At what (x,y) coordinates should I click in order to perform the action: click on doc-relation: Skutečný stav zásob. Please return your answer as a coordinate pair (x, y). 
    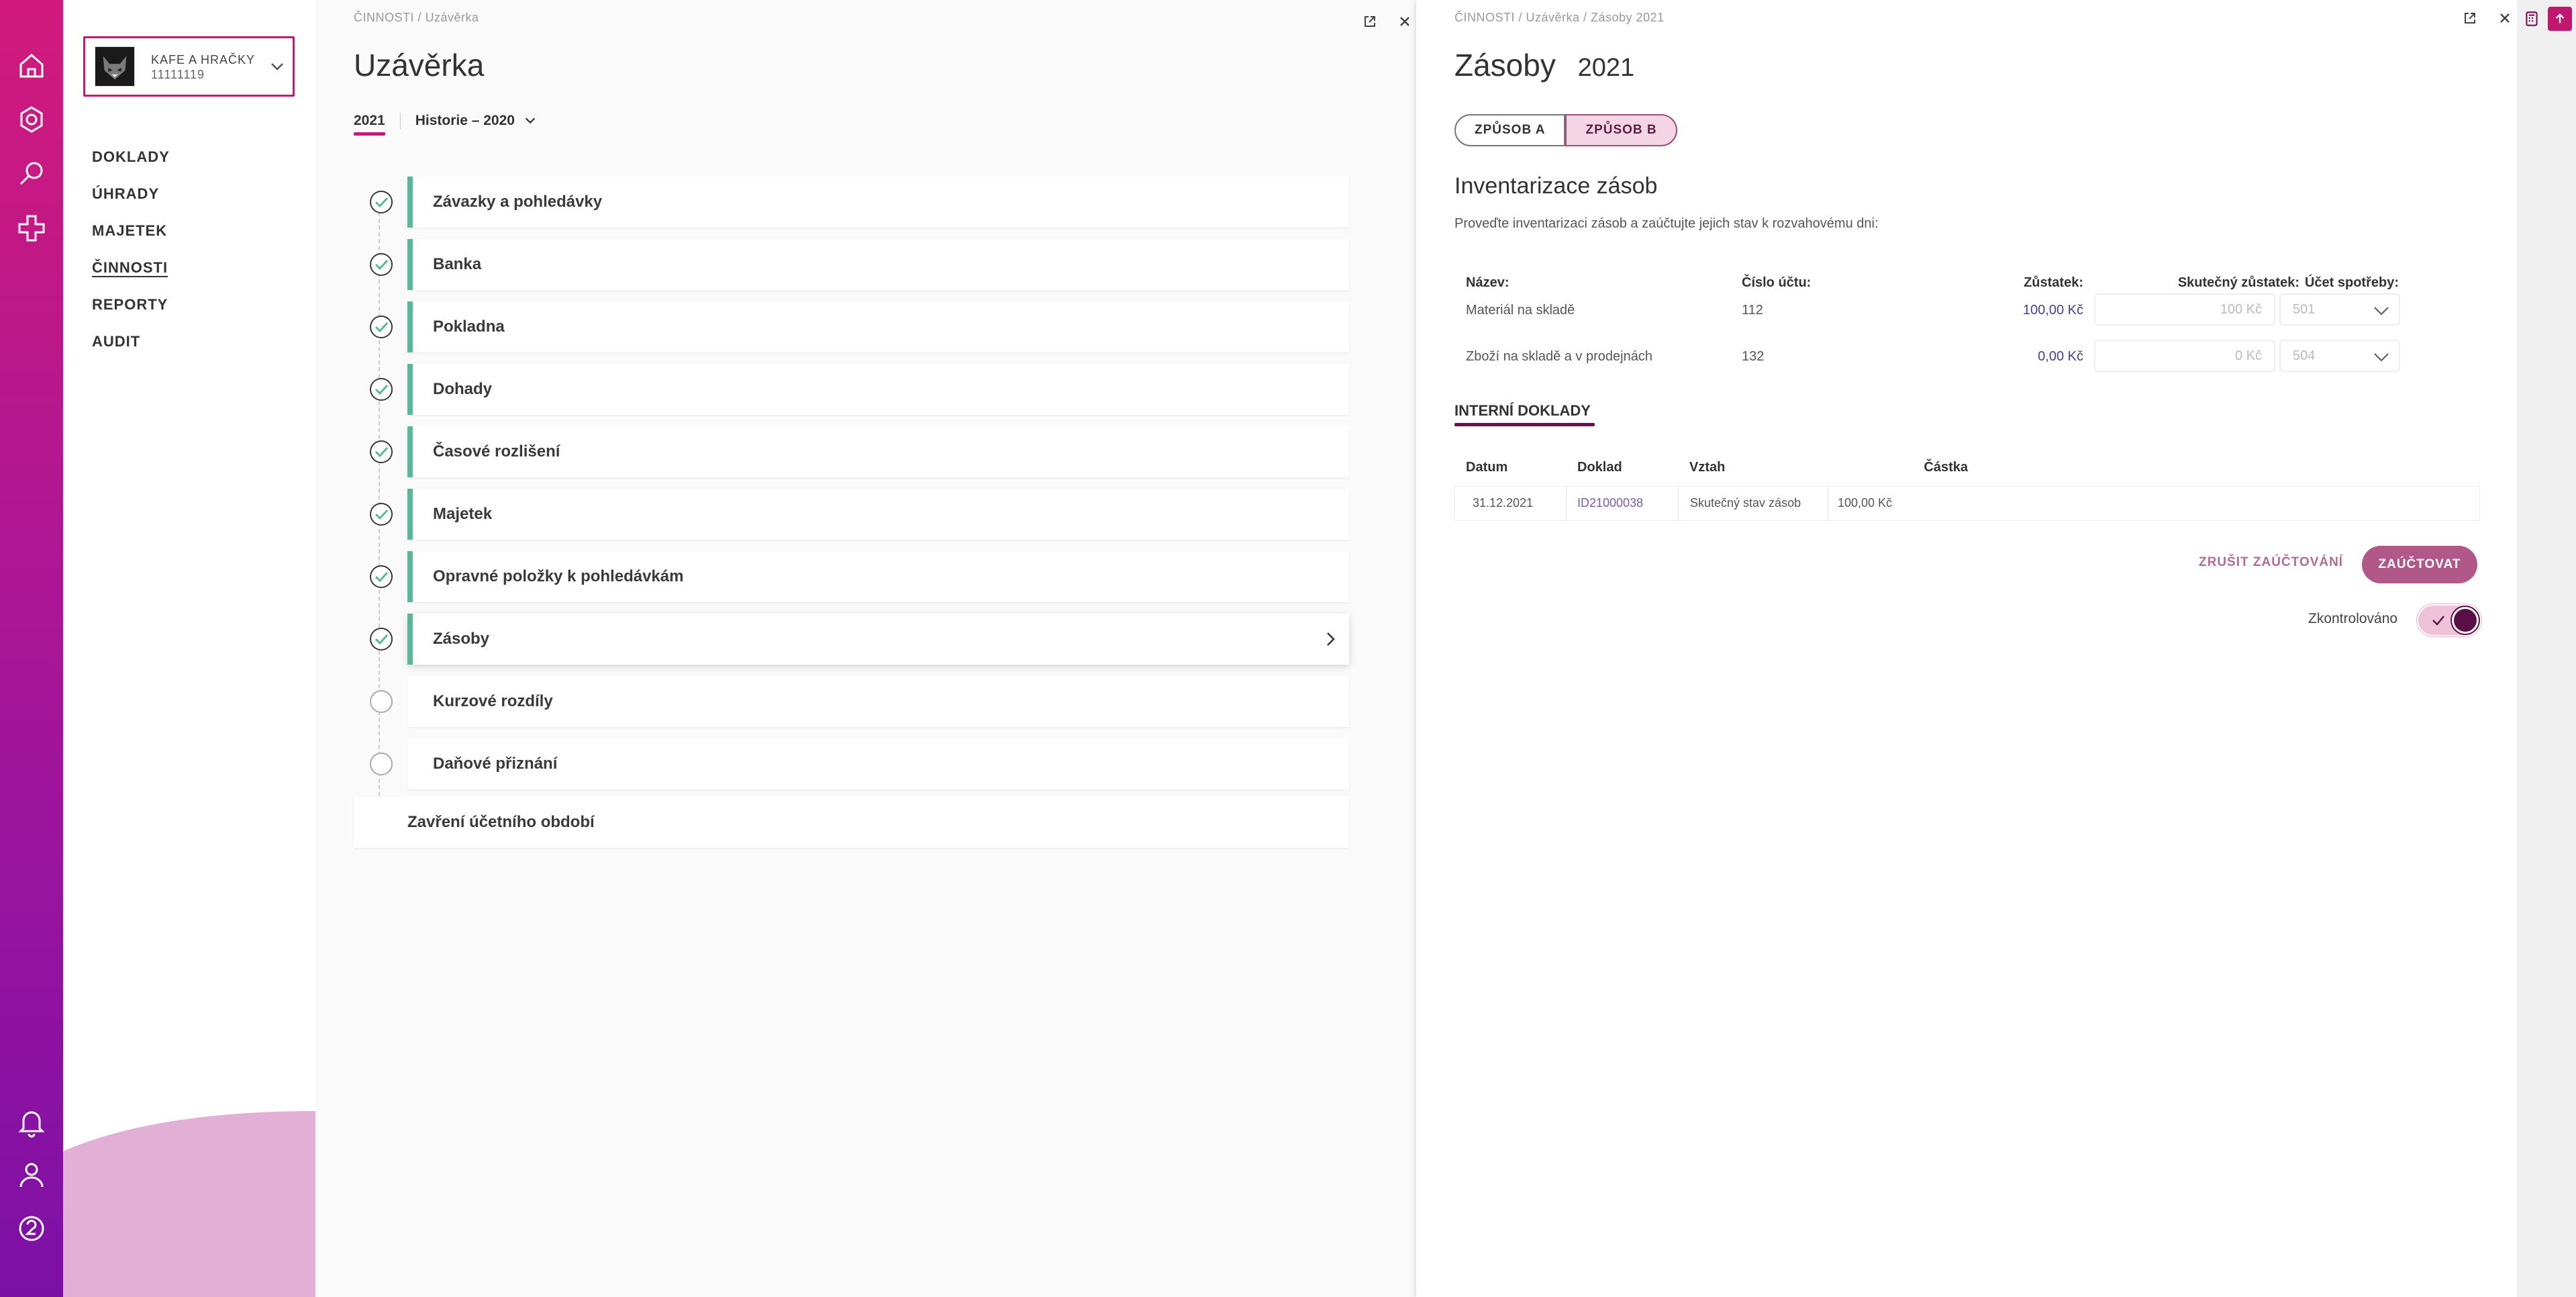
    Looking at the image, I should click on (1745, 503).